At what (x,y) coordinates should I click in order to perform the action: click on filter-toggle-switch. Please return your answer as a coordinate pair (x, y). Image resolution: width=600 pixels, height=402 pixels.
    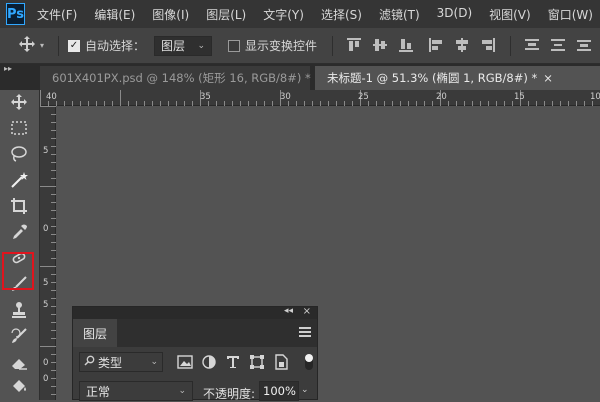
    Looking at the image, I should click on (309, 362).